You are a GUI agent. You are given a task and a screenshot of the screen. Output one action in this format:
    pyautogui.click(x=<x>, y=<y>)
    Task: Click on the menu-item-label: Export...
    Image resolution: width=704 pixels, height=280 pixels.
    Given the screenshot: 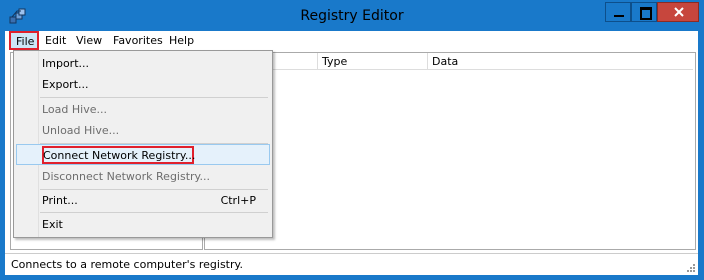 What is the action you would take?
    pyautogui.click(x=65, y=84)
    